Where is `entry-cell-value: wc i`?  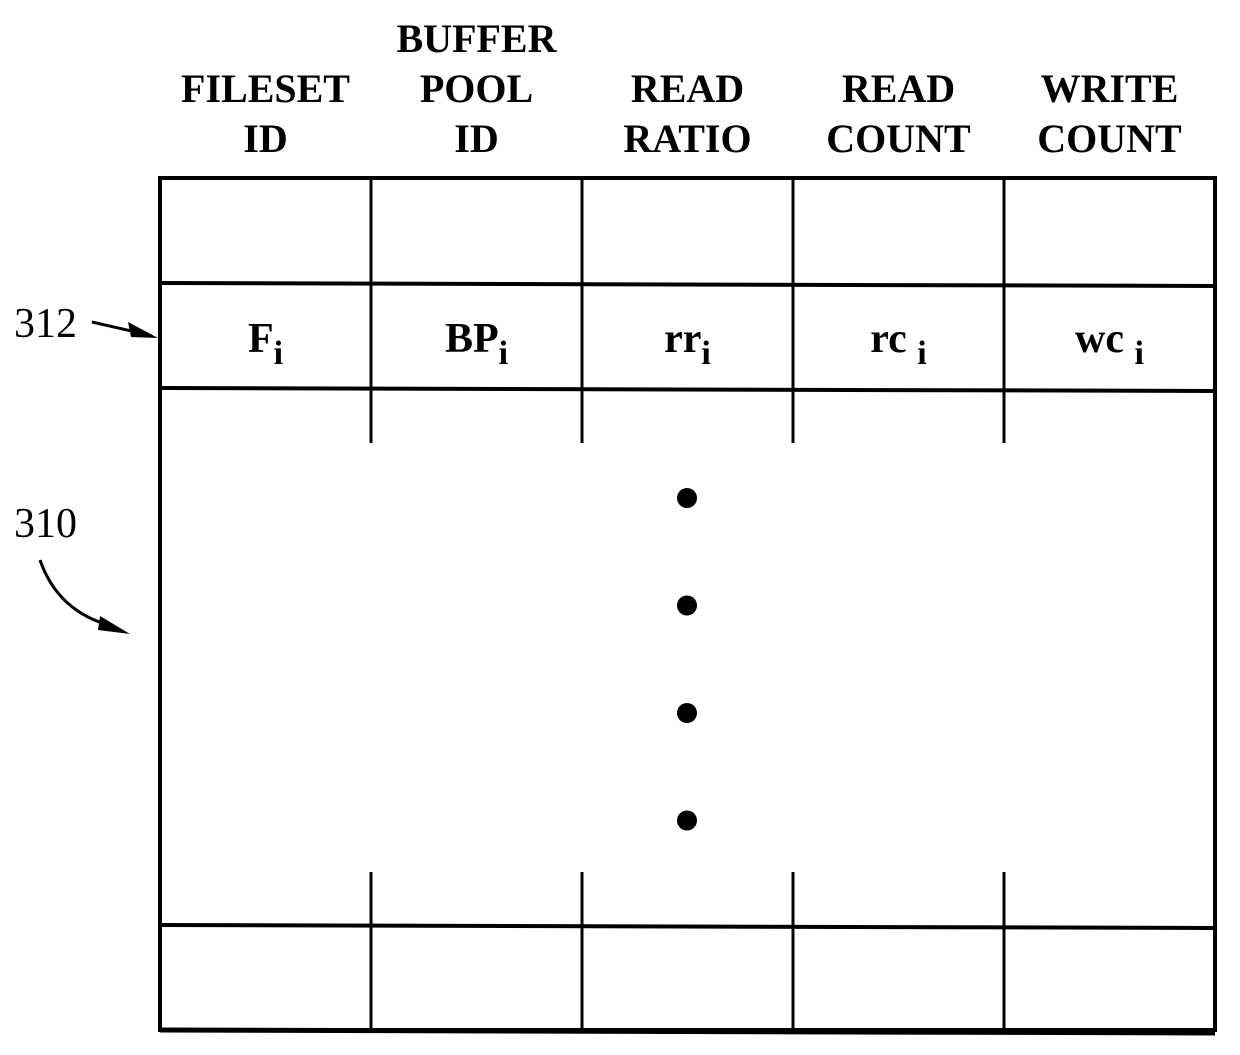
entry-cell-value: wc i is located at coordinates (1109, 344).